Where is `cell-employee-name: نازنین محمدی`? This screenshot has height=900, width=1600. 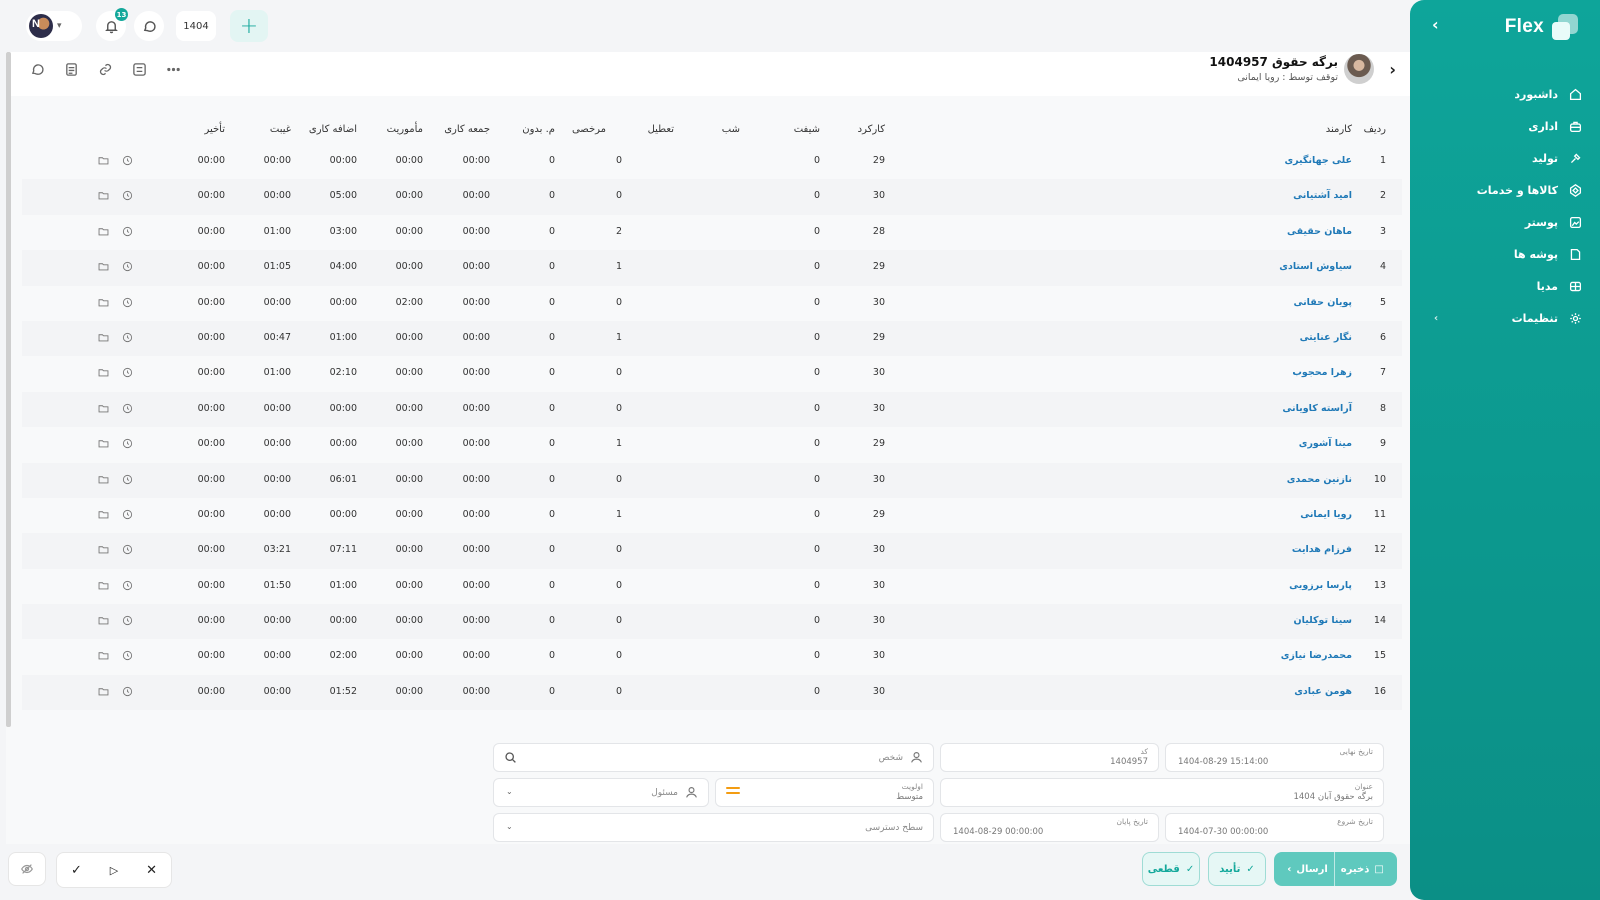
cell-employee-name: نازنین محمدی is located at coordinates (1319, 479).